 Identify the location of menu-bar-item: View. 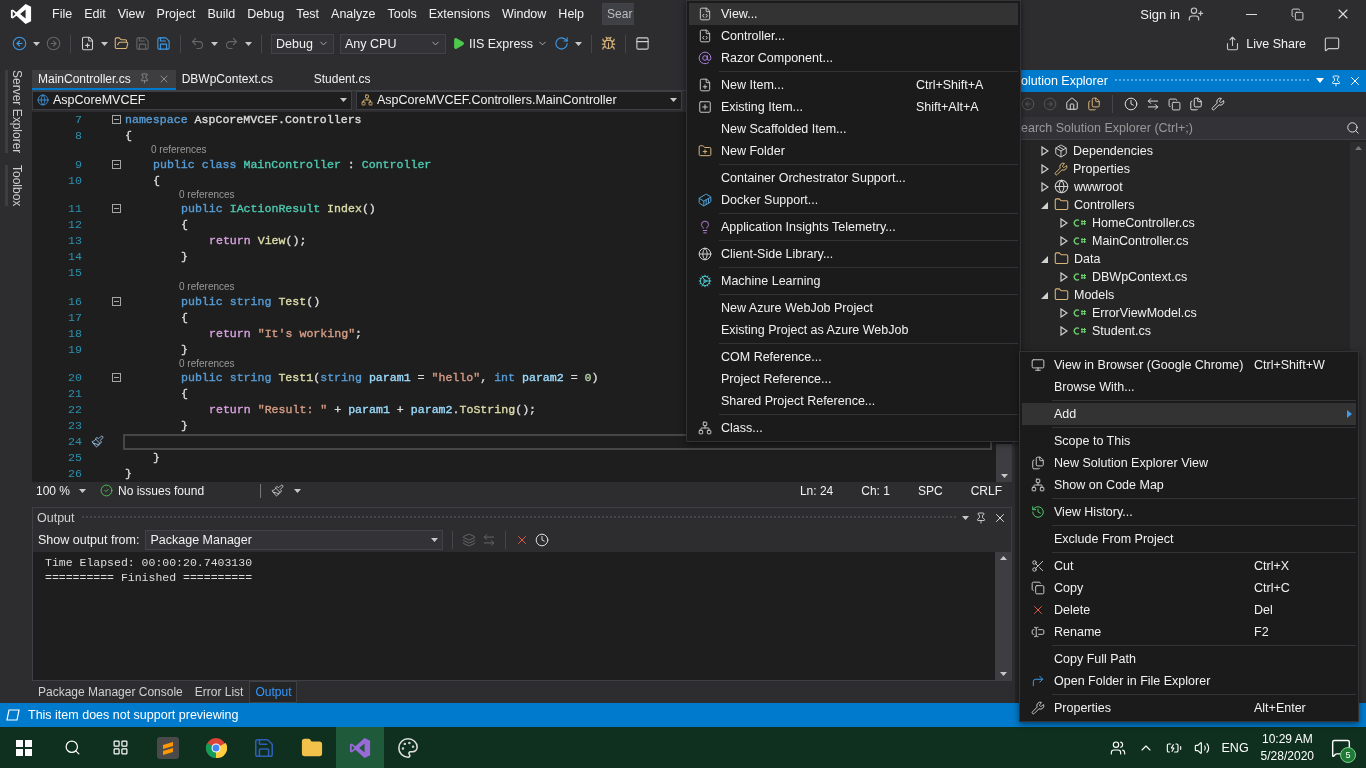
(131, 14).